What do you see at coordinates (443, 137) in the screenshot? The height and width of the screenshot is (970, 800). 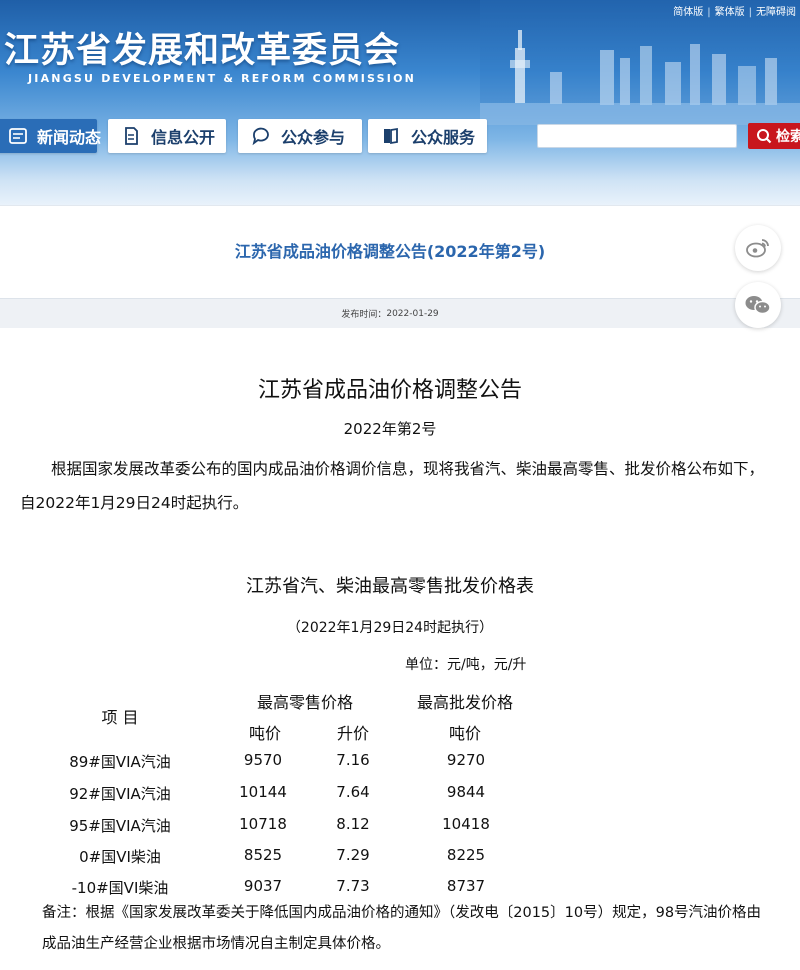 I see `nav-service-label: 公众服务` at bounding box center [443, 137].